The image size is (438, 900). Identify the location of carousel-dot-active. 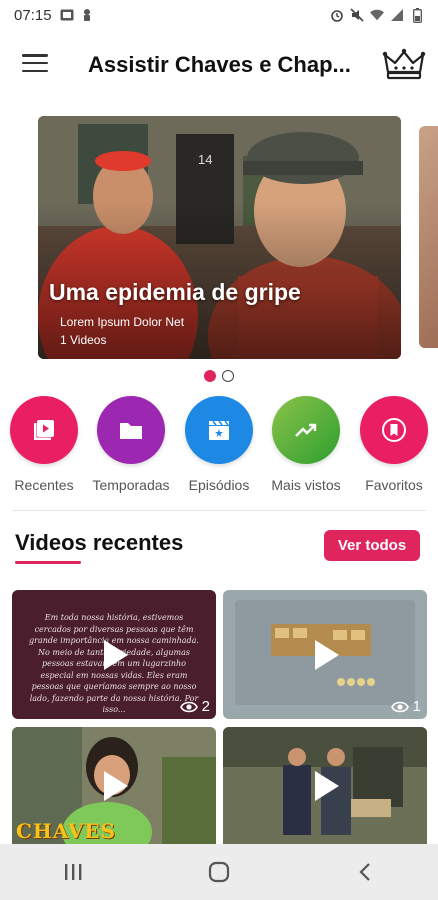
(210, 376).